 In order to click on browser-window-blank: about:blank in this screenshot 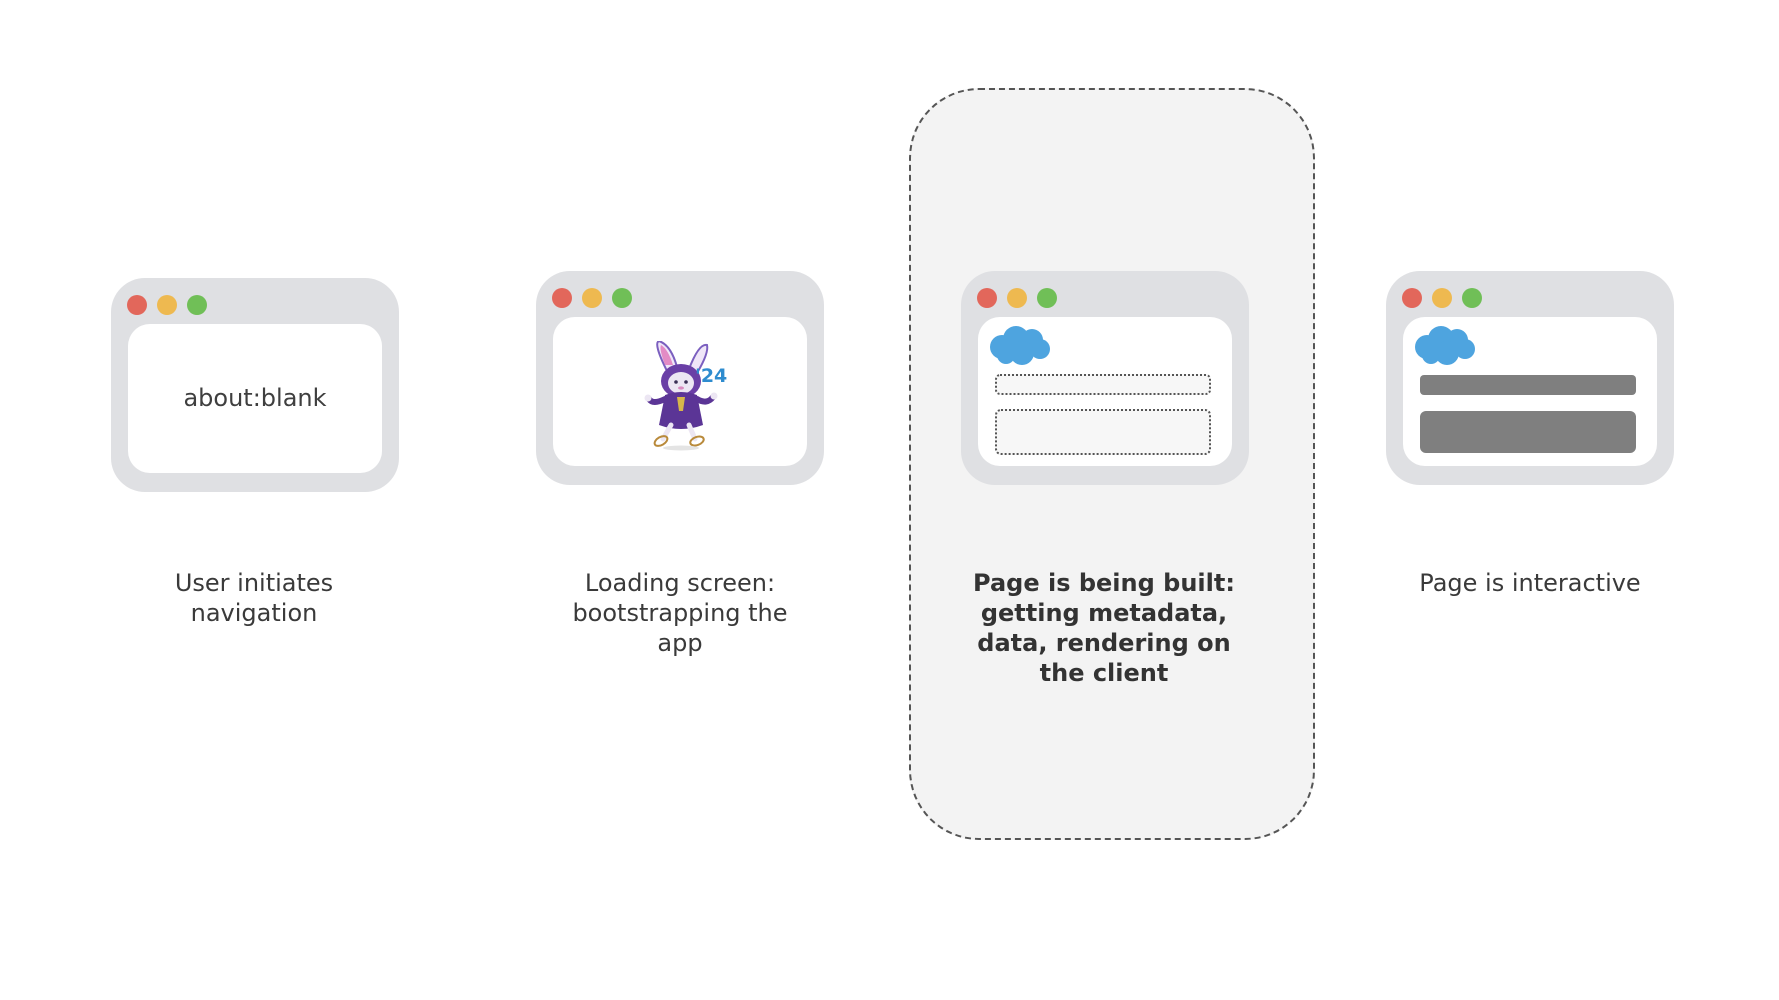, I will do `click(255, 385)`.